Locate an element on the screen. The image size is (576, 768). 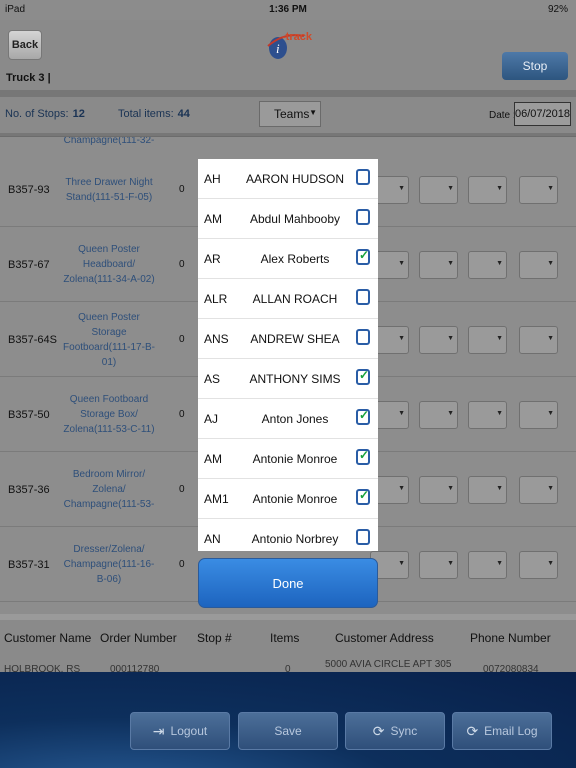
item-description: Dresser/Zolena/ Champagne(111-16-B-06) is located at coordinates (109, 564).